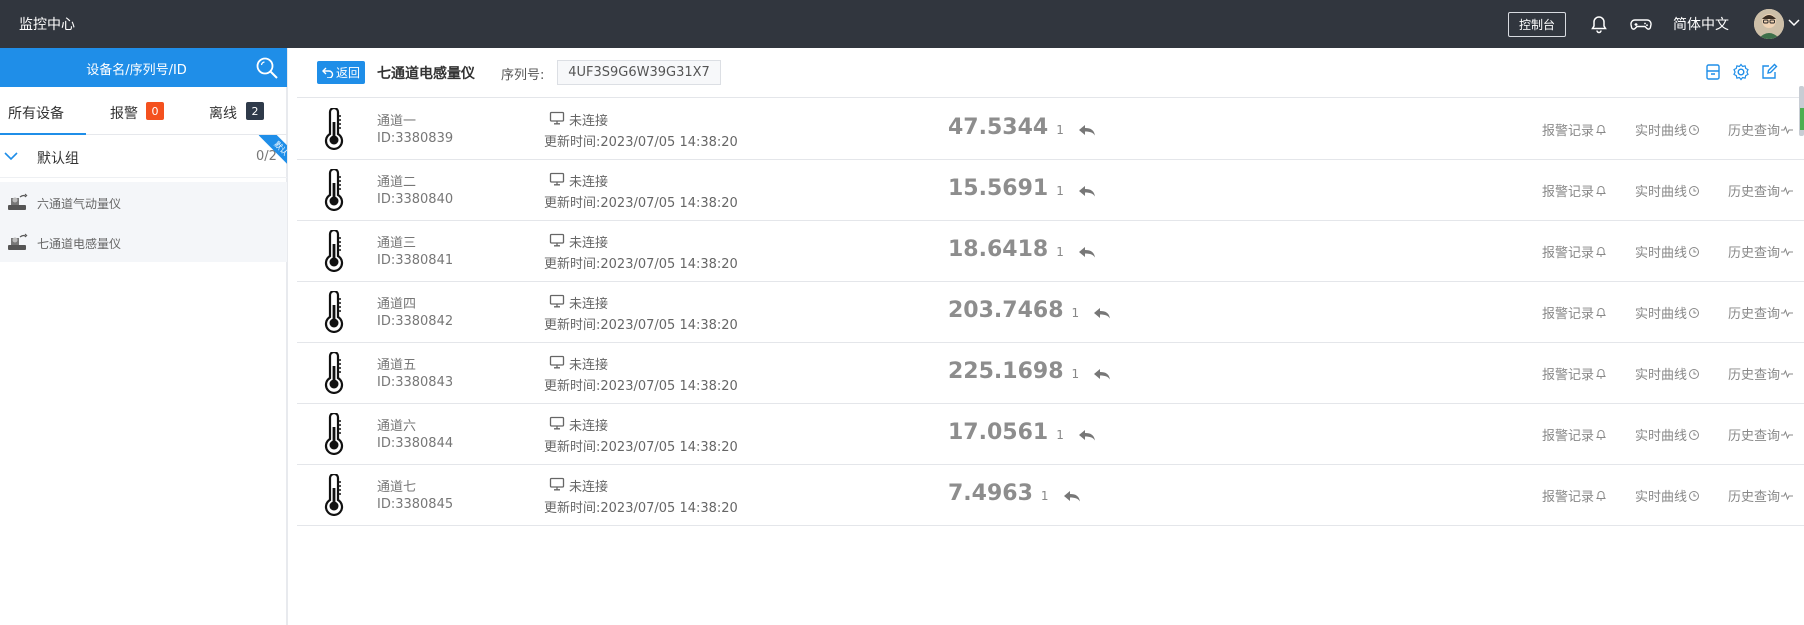 This screenshot has height=625, width=1804. What do you see at coordinates (1006, 310) in the screenshot?
I see `reading-value: 203.7468` at bounding box center [1006, 310].